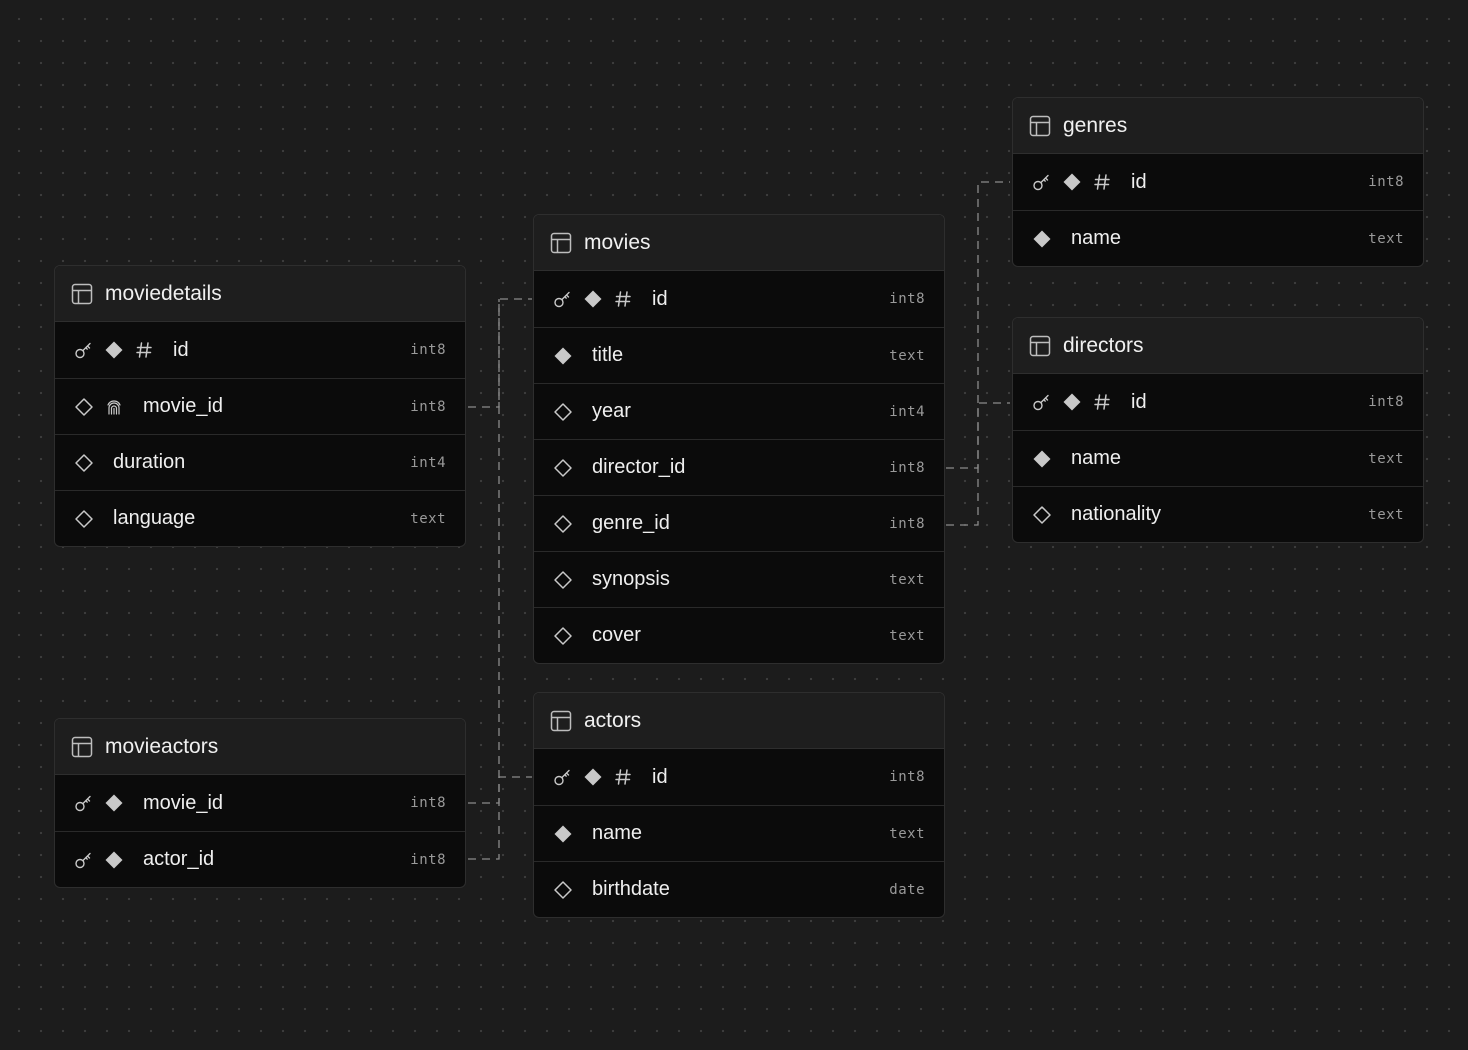 The height and width of the screenshot is (1050, 1468). What do you see at coordinates (1116, 514) in the screenshot?
I see `column-name: nationality` at bounding box center [1116, 514].